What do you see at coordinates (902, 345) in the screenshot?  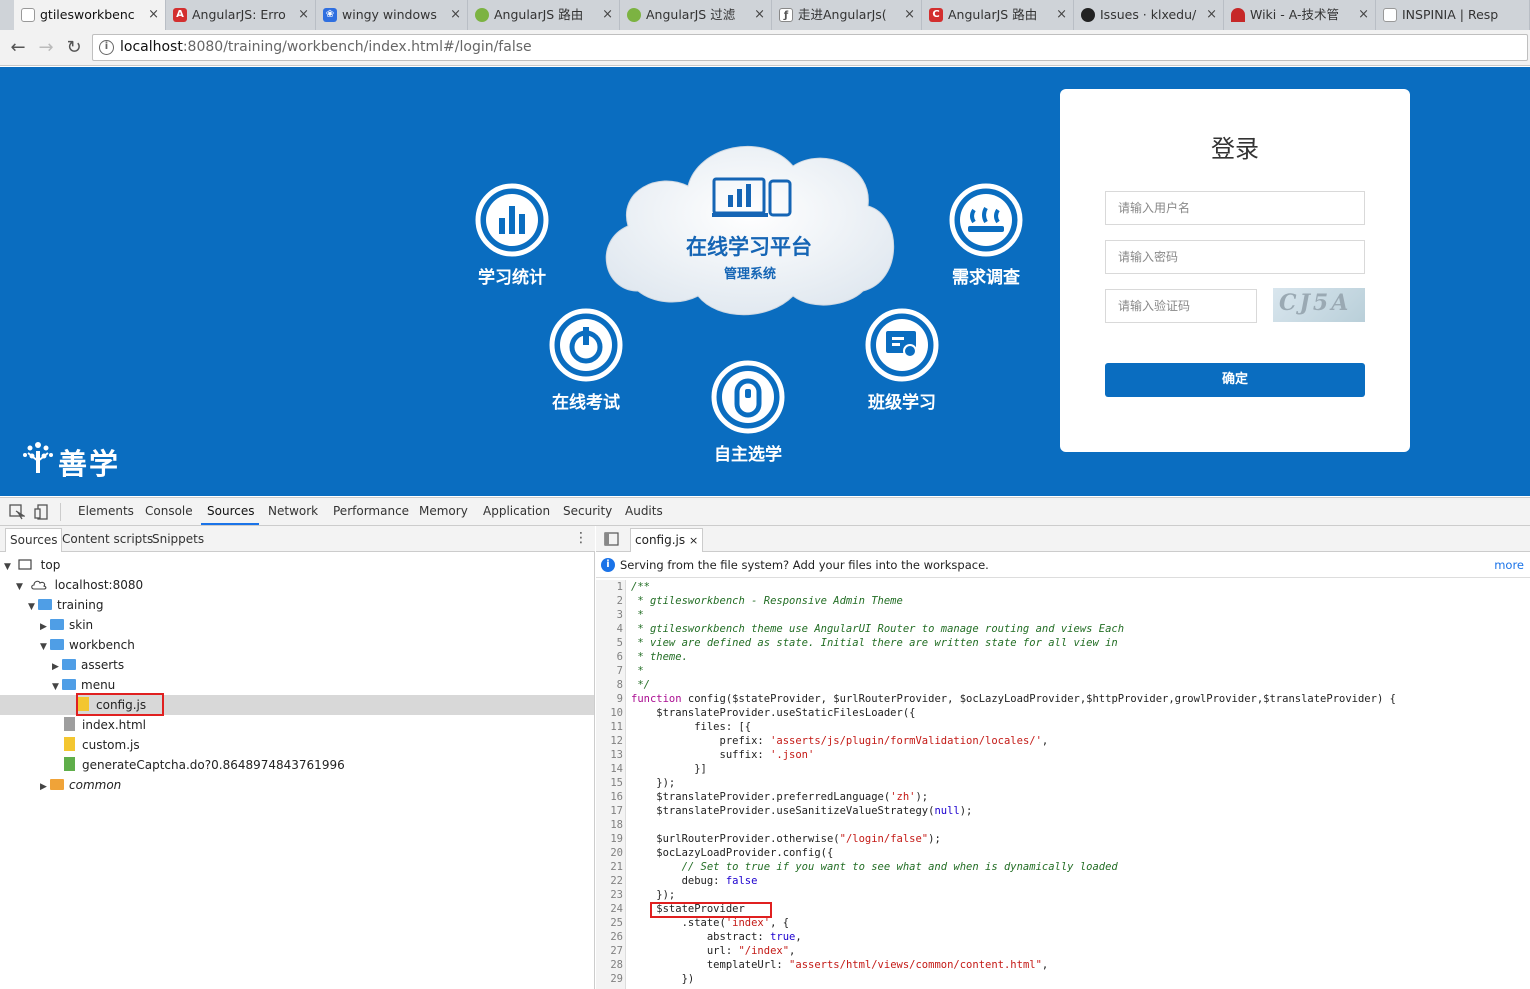 I see `class-board-icon` at bounding box center [902, 345].